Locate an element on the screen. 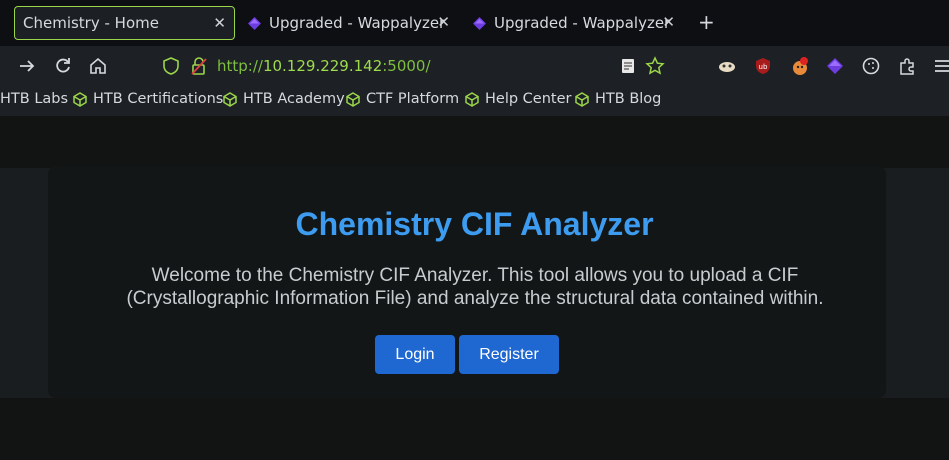 Image resolution: width=949 pixels, height=460 pixels. bookmark-htb-certifications: HTB Certifications is located at coordinates (148, 99).